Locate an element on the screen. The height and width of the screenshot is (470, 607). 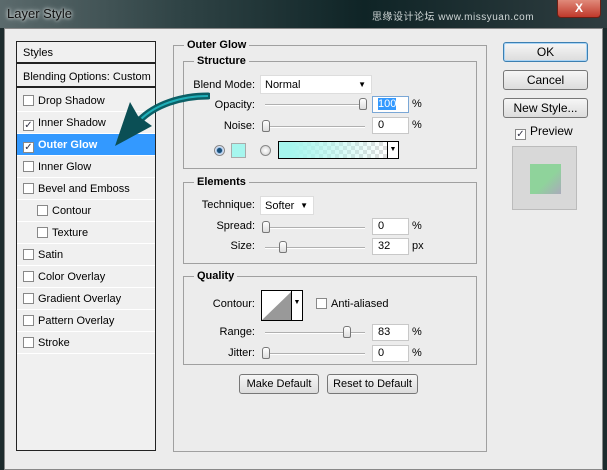
blend-mode-select: Normal ▼ is located at coordinates (316, 84).